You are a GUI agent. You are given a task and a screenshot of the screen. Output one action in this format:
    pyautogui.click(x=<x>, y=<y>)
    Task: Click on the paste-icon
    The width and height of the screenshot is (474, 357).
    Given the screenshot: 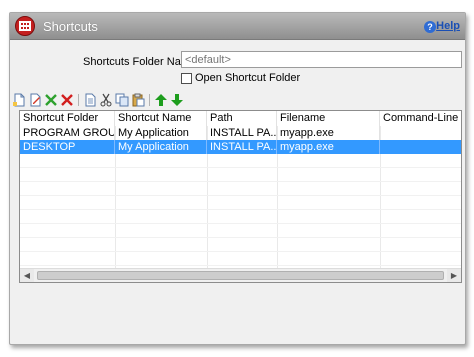 What is the action you would take?
    pyautogui.click(x=138, y=100)
    